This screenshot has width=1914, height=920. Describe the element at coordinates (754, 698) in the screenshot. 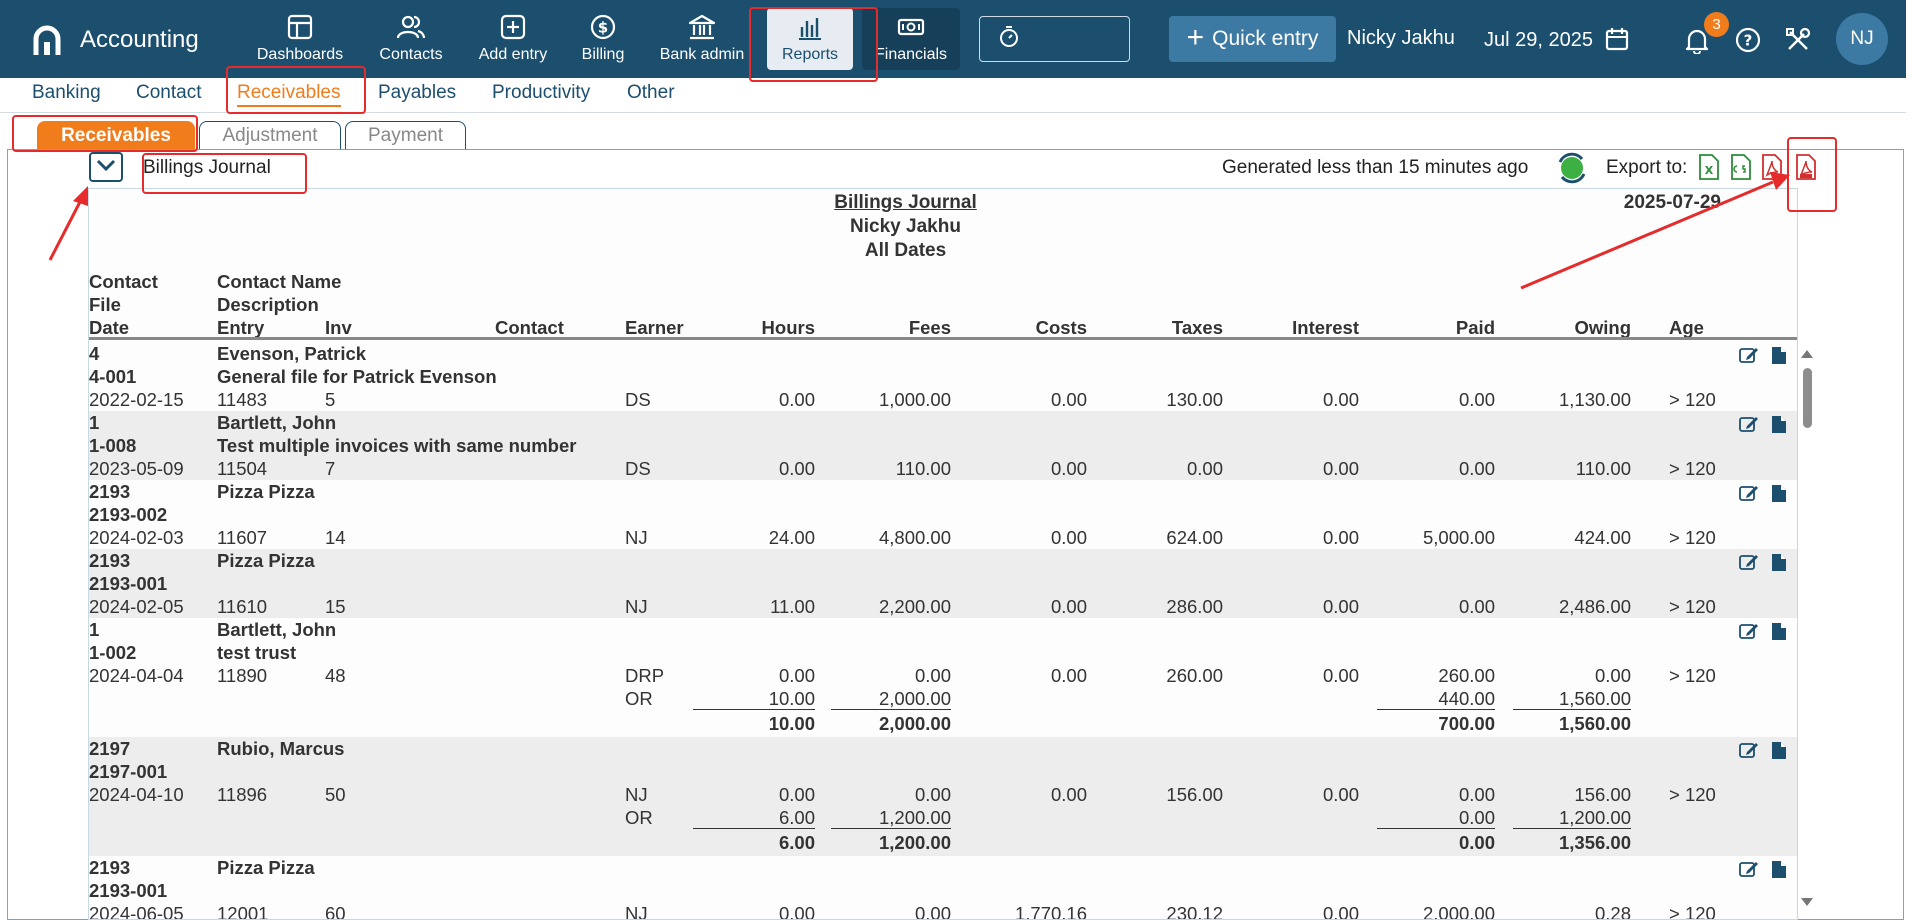

I see `row-hours: 10.00` at that location.